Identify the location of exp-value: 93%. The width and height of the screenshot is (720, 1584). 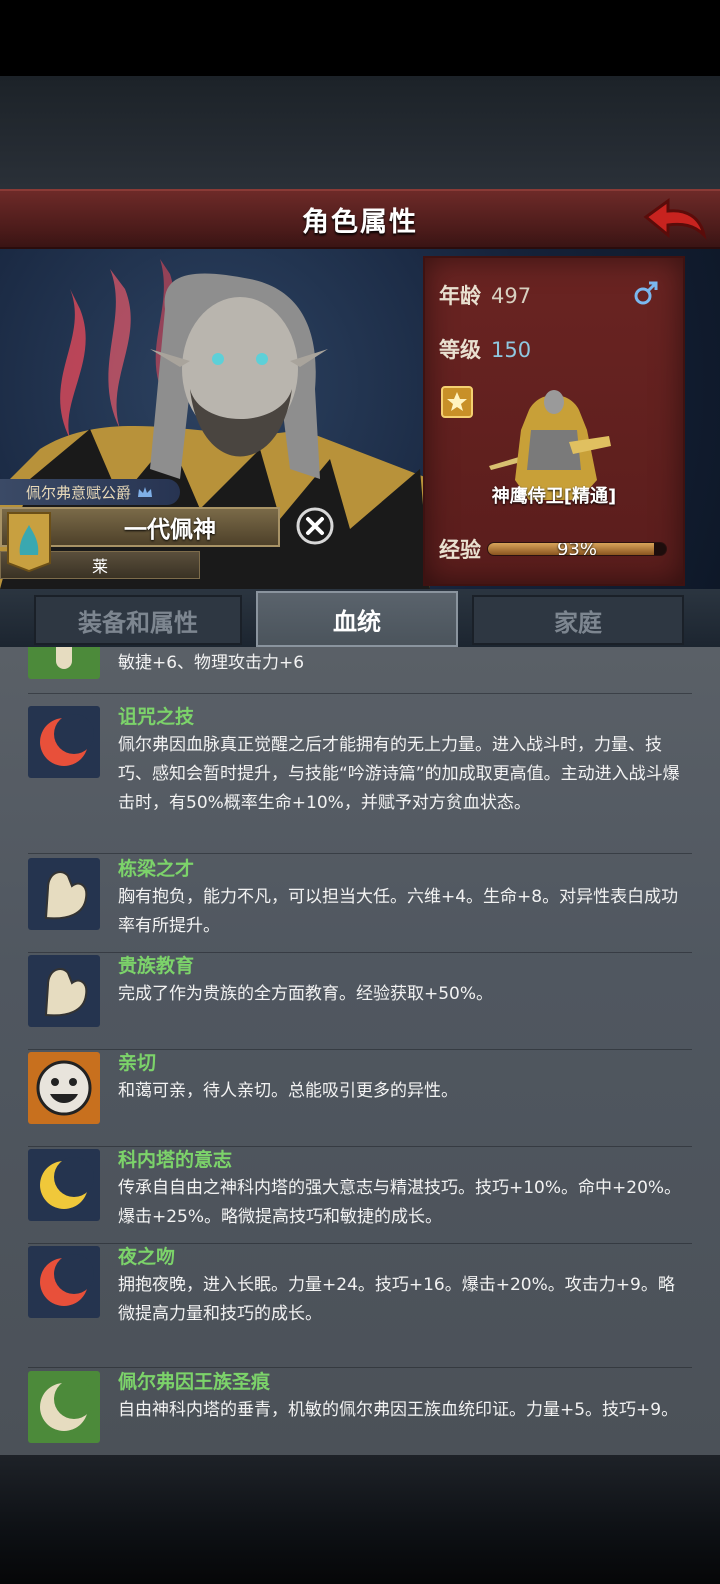
(576, 549).